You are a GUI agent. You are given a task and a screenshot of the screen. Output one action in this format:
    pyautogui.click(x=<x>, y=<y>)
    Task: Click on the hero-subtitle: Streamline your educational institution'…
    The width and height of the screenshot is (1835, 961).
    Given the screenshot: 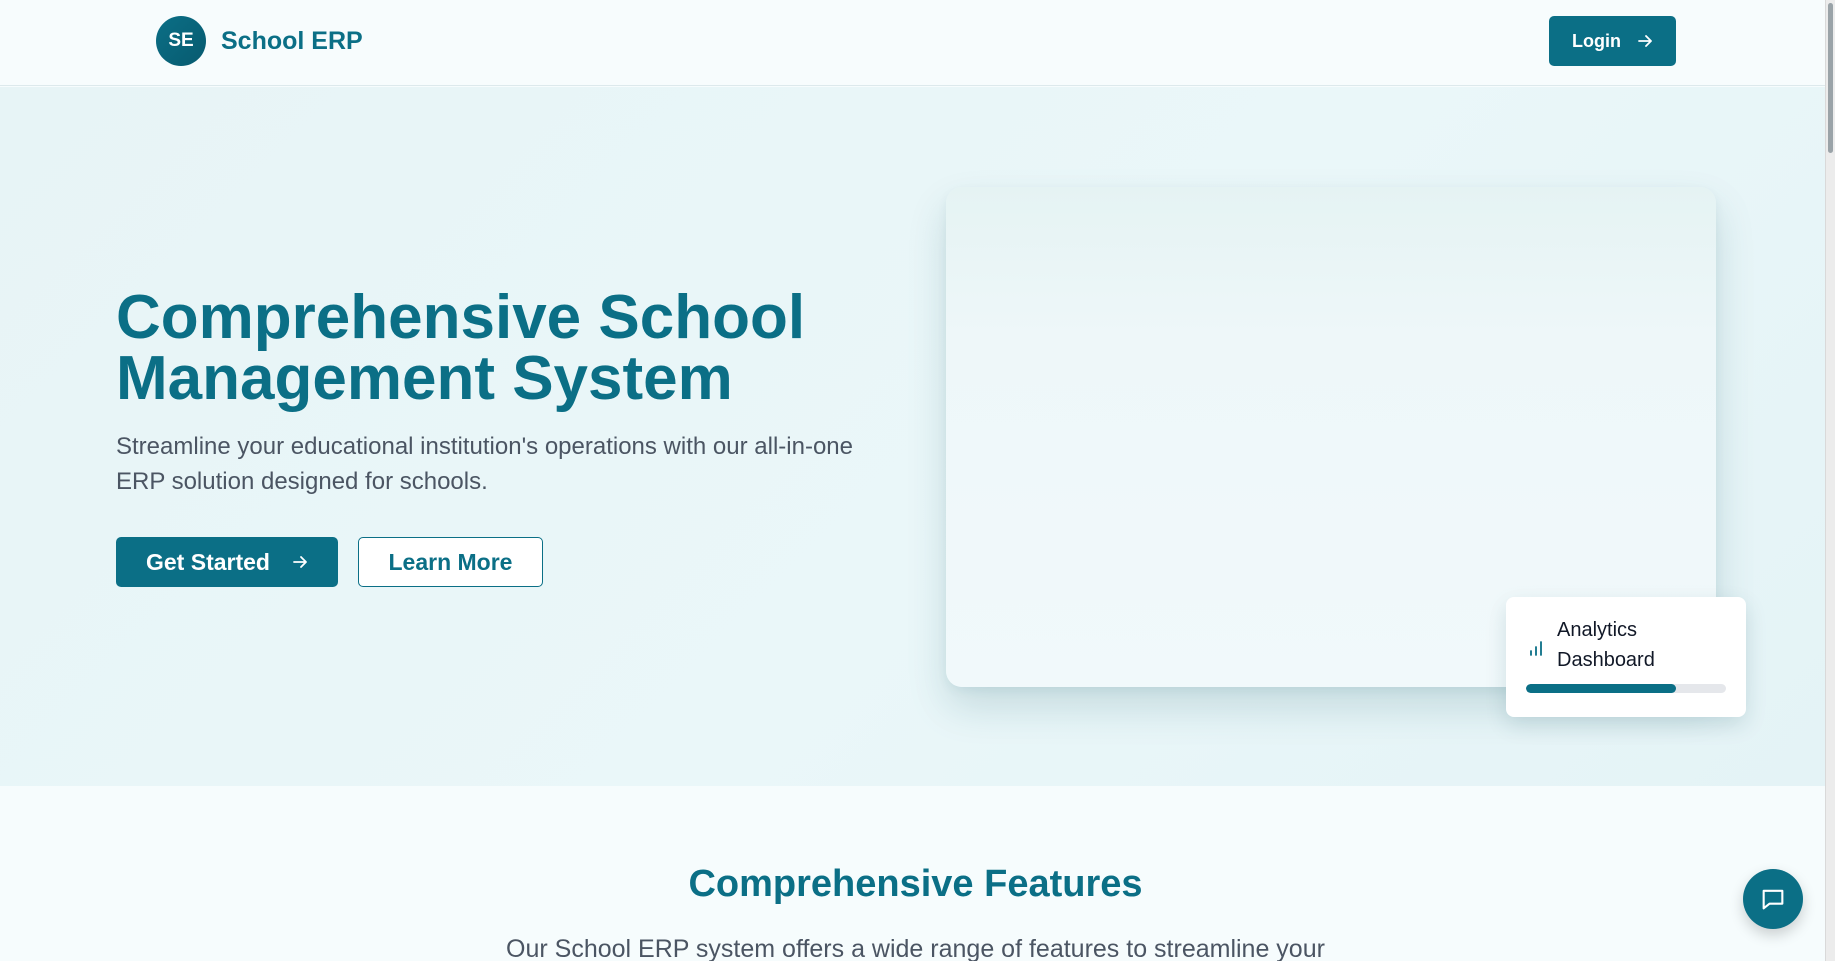 What is the action you would take?
    pyautogui.click(x=484, y=464)
    